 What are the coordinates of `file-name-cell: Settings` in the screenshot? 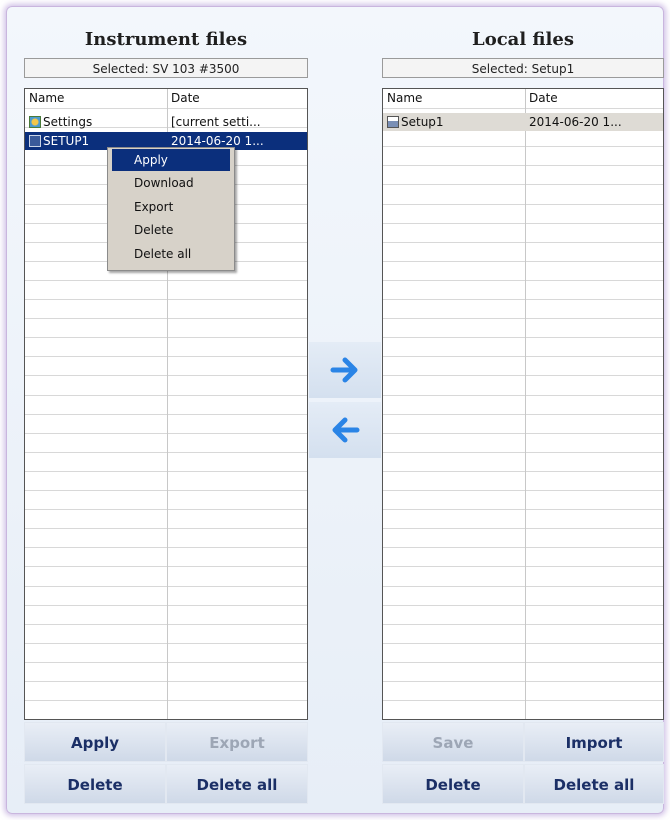 It's located at (60, 122).